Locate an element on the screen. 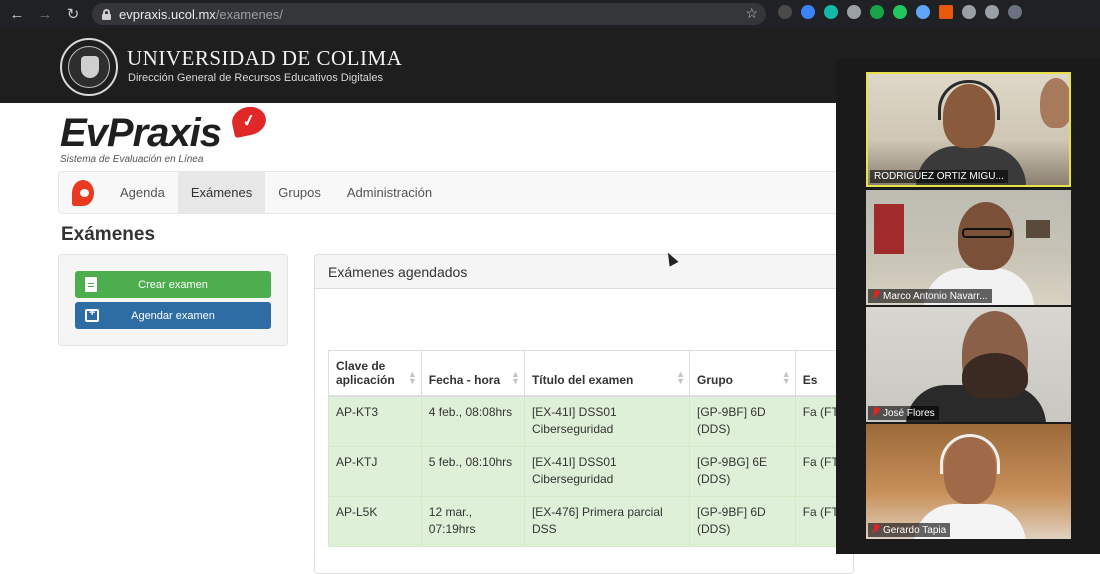 The image size is (1100, 574). cell-clave: AP-KT3 is located at coordinates (375, 421).